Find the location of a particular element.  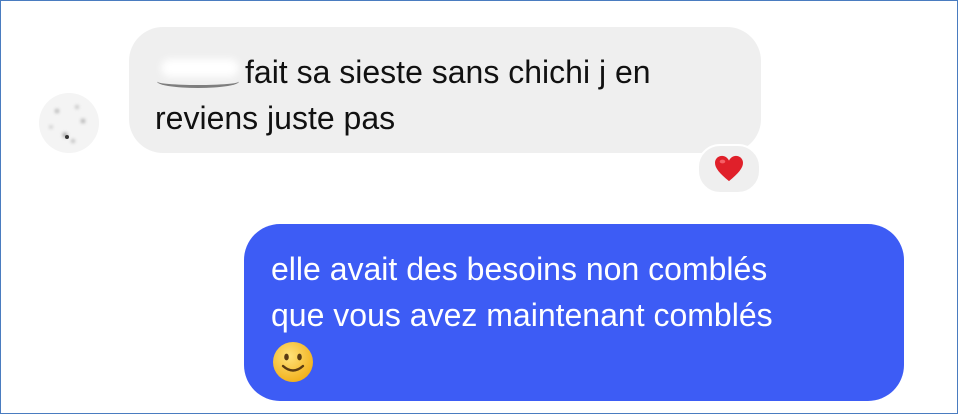

smiley-face-icon is located at coordinates (293, 362).